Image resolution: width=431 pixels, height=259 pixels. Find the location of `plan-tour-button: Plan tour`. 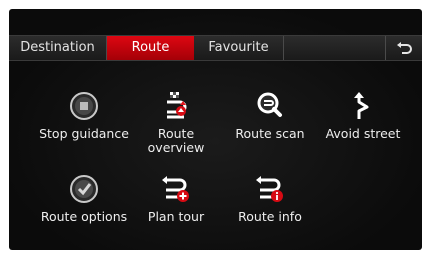

plan-tour-button: Plan tour is located at coordinates (176, 198).